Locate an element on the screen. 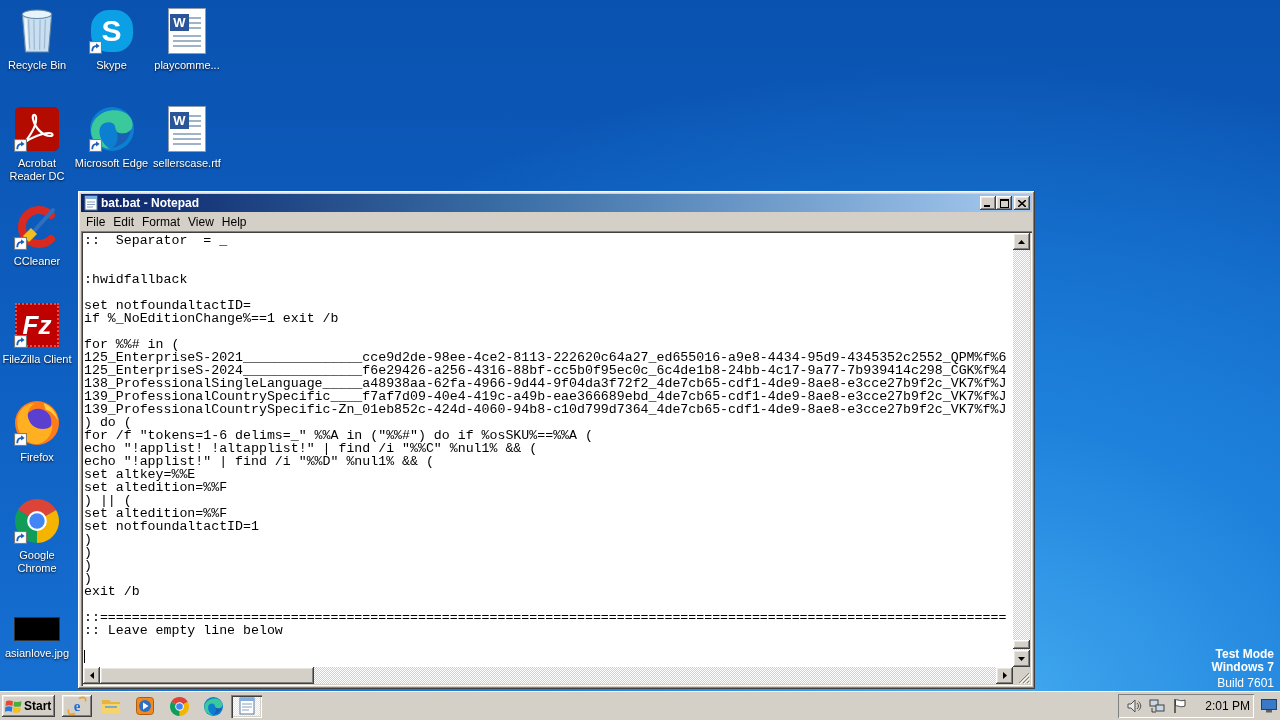 The width and height of the screenshot is (1280, 720). desktop-icon-label: Firefox is located at coordinates (37, 457).